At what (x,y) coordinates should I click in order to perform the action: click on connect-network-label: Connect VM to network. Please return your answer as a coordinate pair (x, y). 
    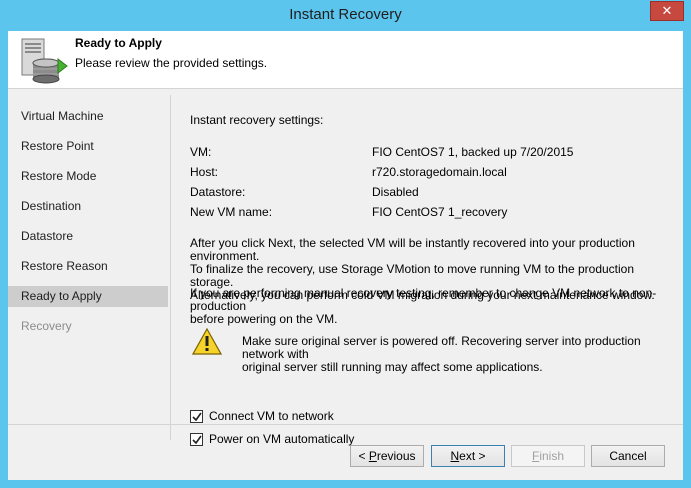
    Looking at the image, I should click on (271, 416).